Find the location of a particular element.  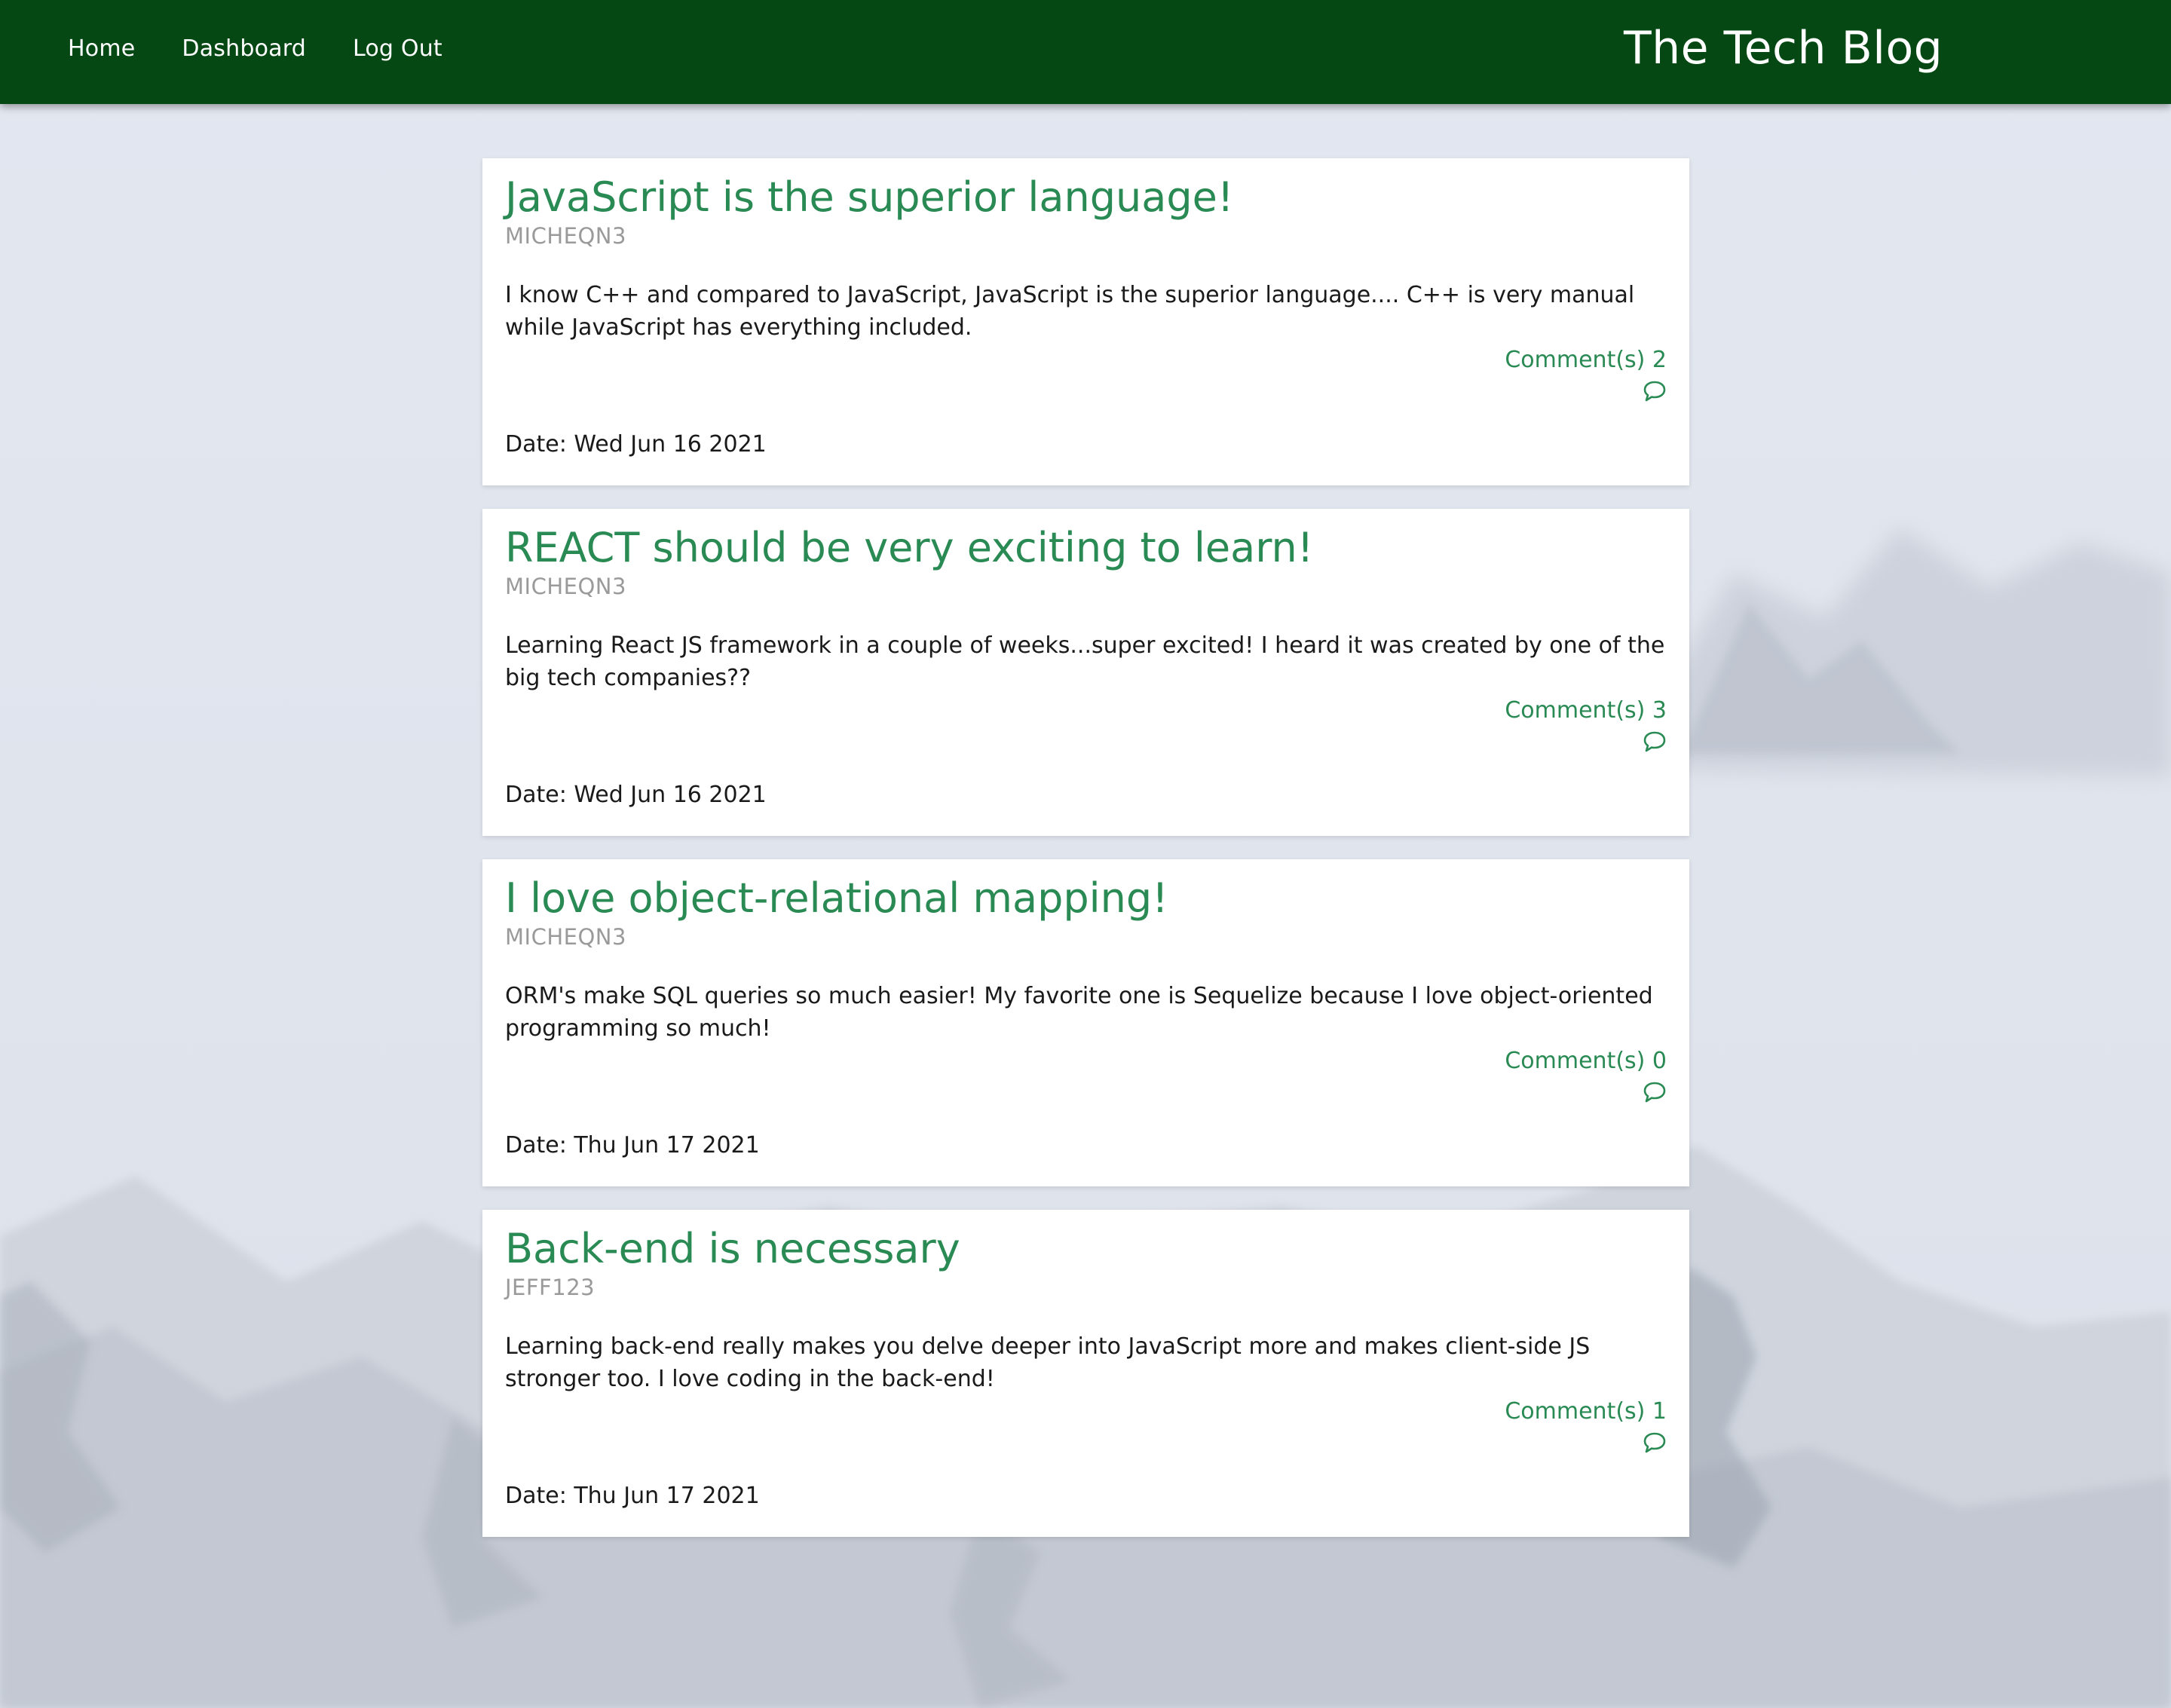

comments-link: Comment(s) 2 is located at coordinates (1586, 360).